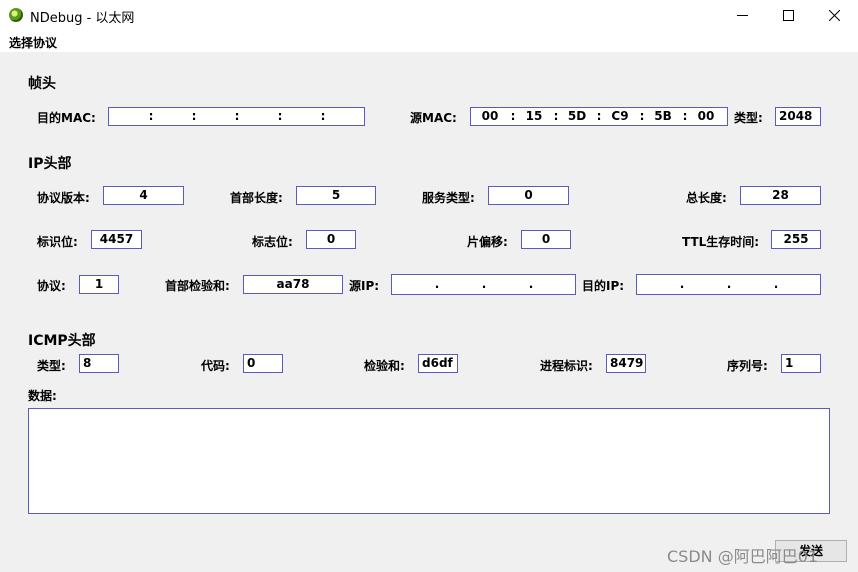 This screenshot has width=858, height=572. I want to click on src-mac-octet: C9, so click(620, 116).